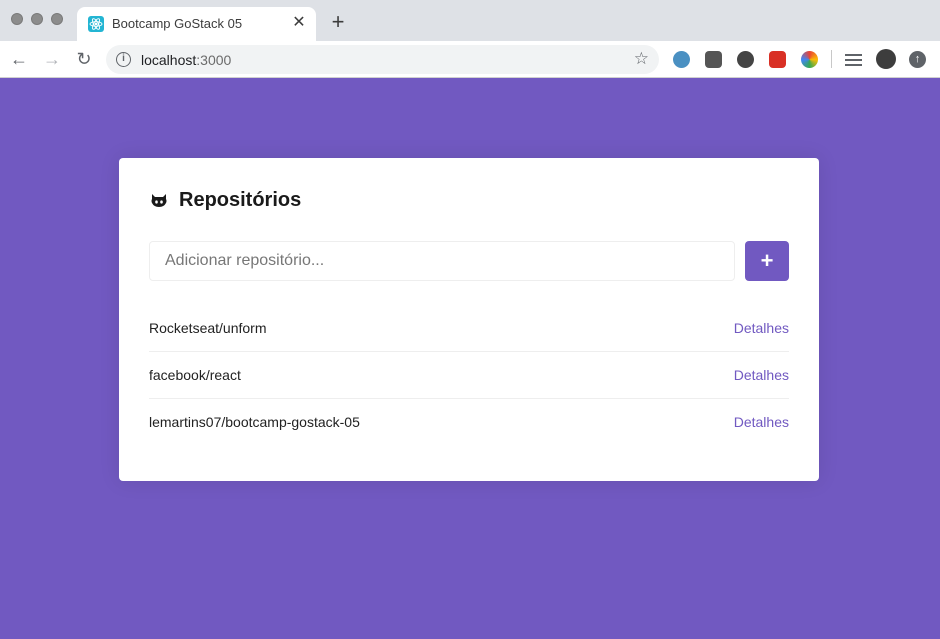 The image size is (940, 639). What do you see at coordinates (469, 200) in the screenshot?
I see `card-header: Repositórios` at bounding box center [469, 200].